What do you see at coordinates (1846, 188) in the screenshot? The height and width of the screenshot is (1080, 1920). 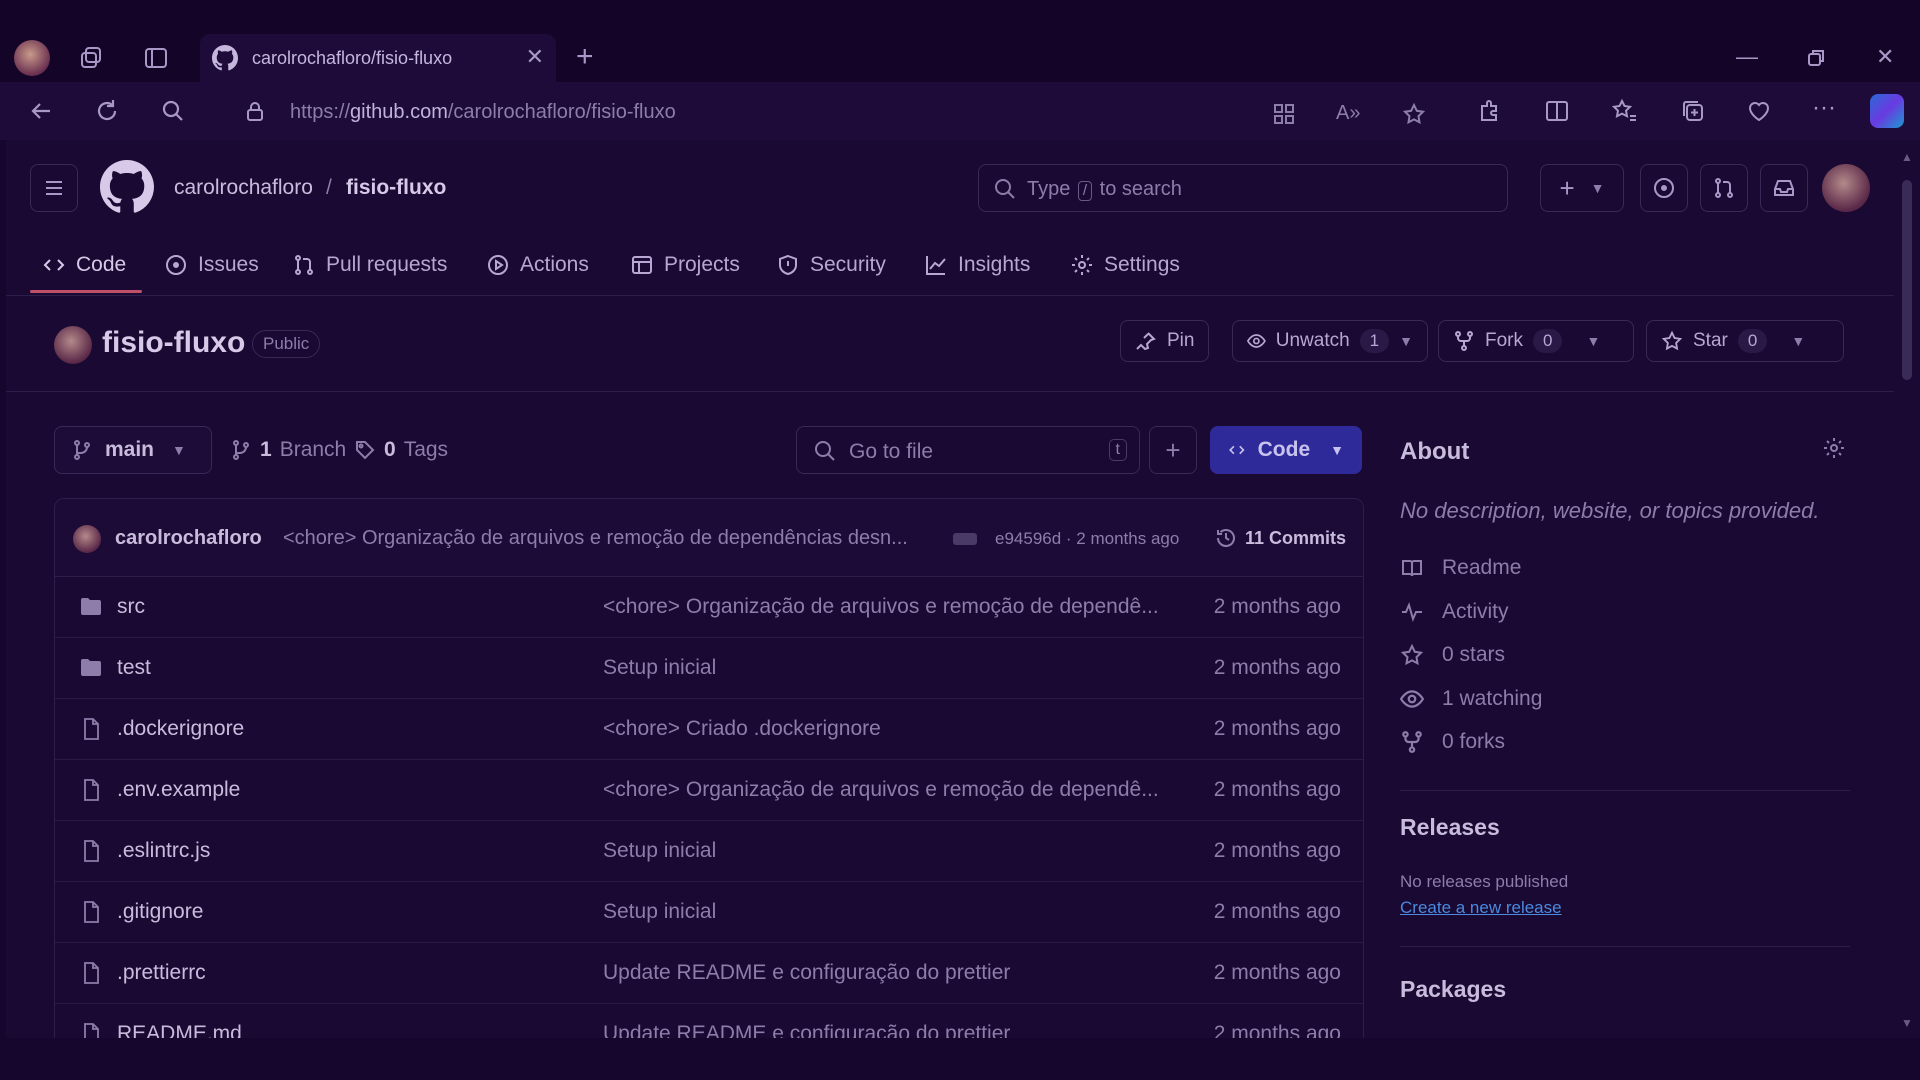 I see `user-avatar` at bounding box center [1846, 188].